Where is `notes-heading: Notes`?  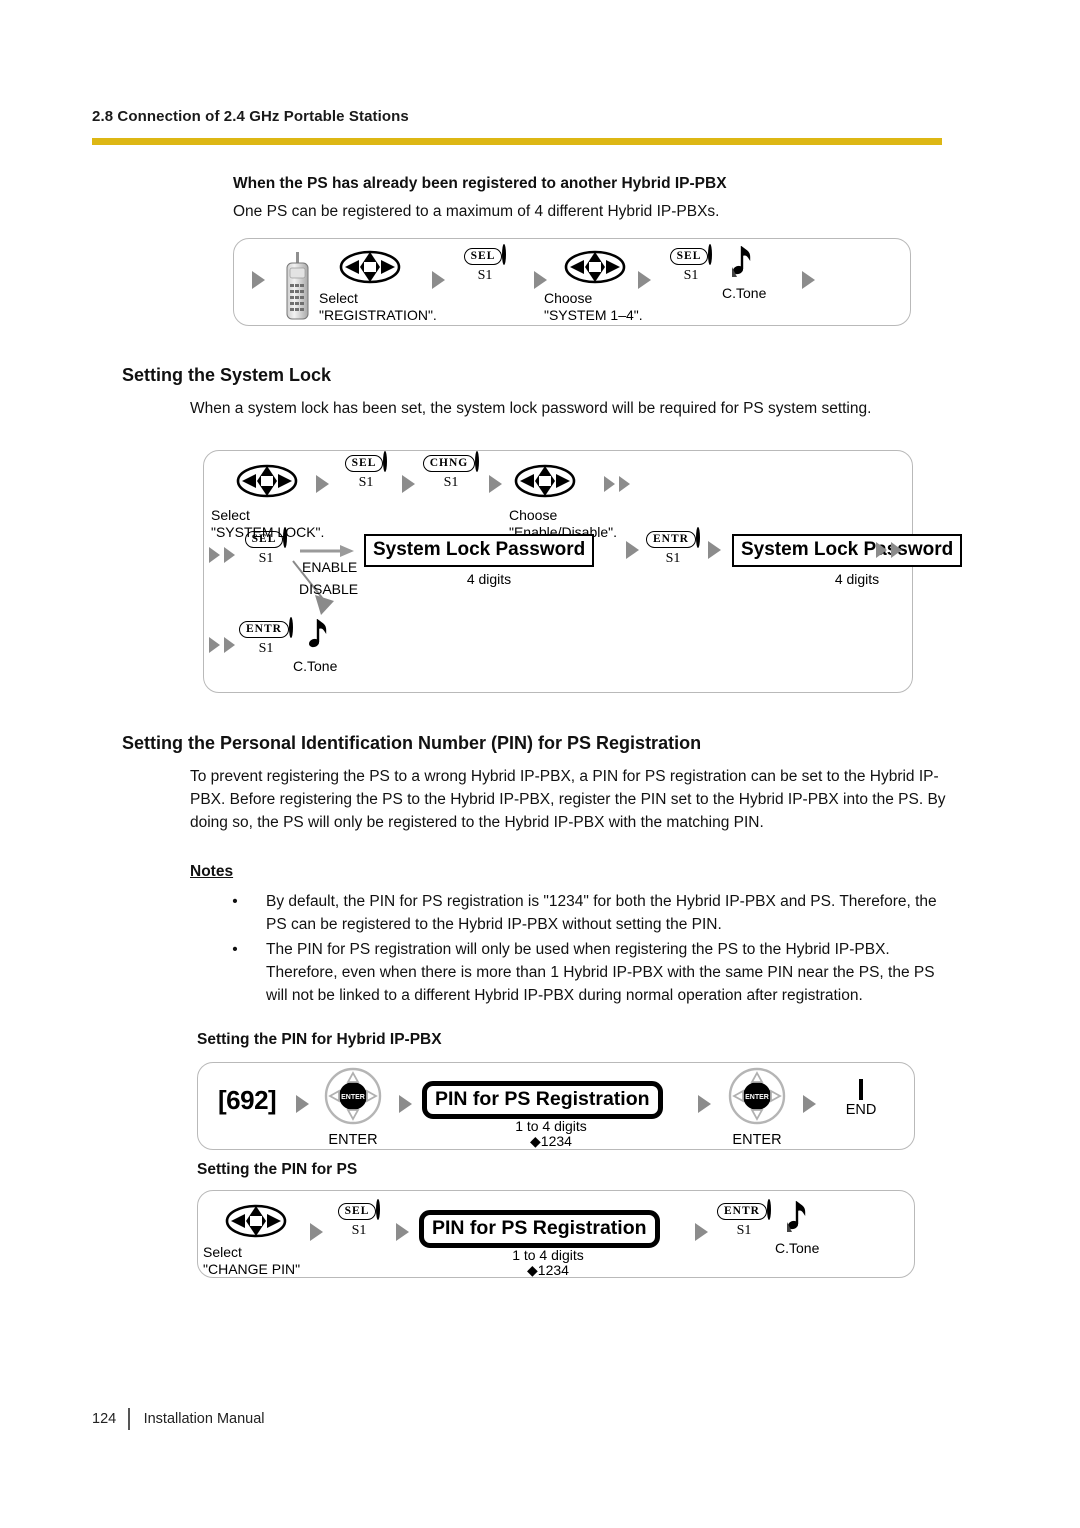
notes-heading: Notes is located at coordinates (212, 871).